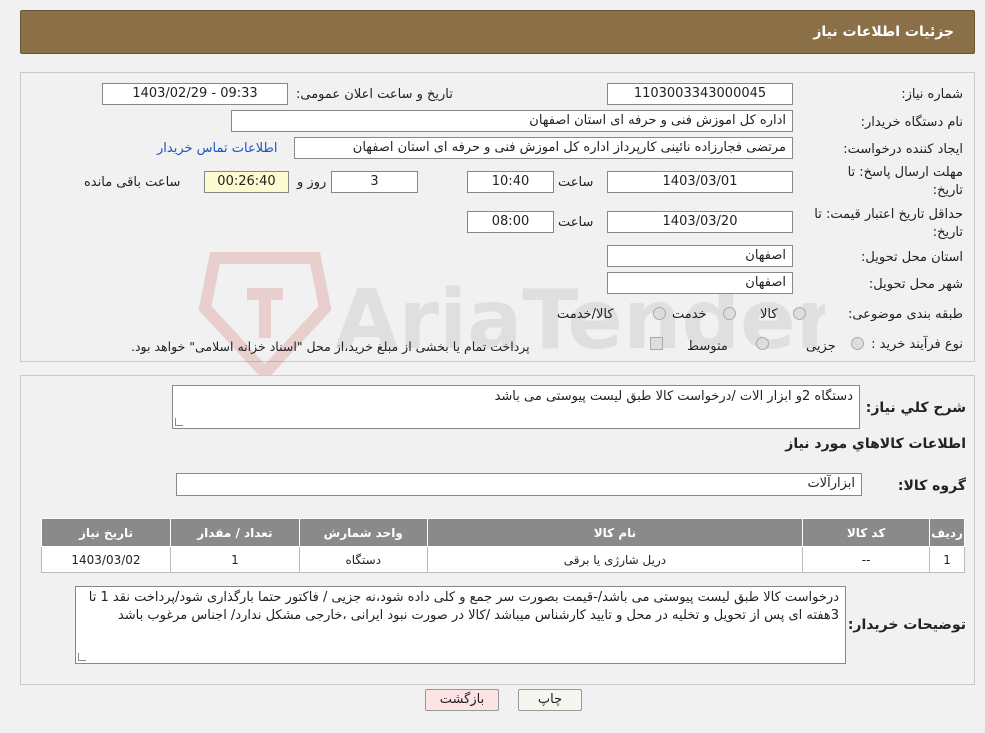 The image size is (985, 733). What do you see at coordinates (234, 532) in the screenshot?
I see `col-qty: تعداد / مقدار` at bounding box center [234, 532].